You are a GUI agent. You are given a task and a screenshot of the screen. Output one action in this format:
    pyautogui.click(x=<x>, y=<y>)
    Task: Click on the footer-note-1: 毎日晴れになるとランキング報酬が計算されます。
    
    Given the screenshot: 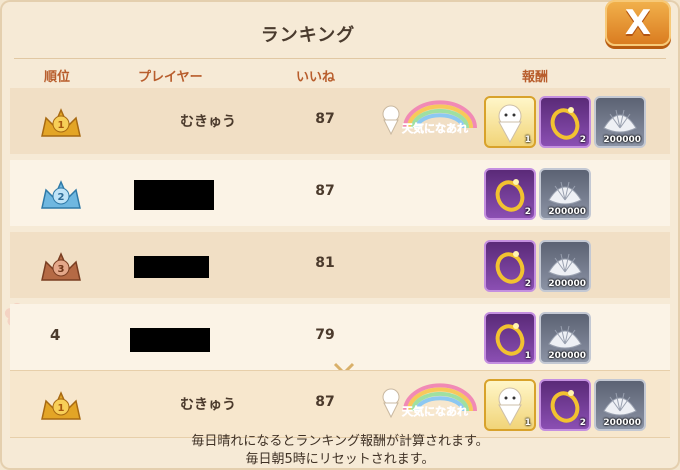 What is the action you would take?
    pyautogui.click(x=340, y=441)
    